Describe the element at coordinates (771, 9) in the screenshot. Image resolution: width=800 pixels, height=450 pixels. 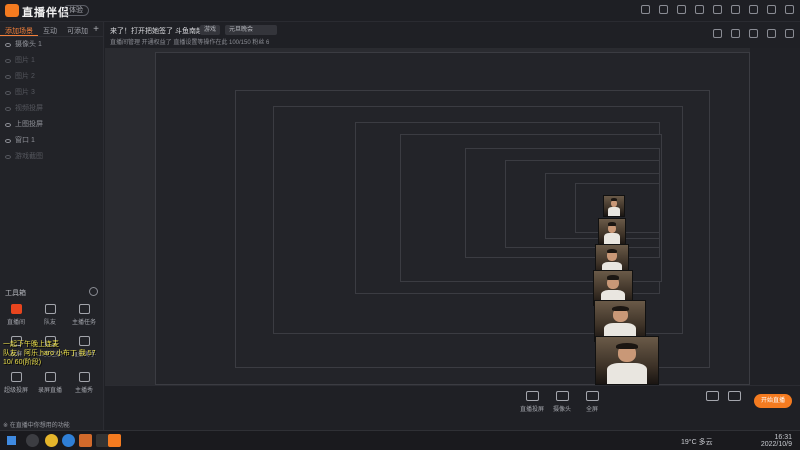
I see `maximize-icon` at that location.